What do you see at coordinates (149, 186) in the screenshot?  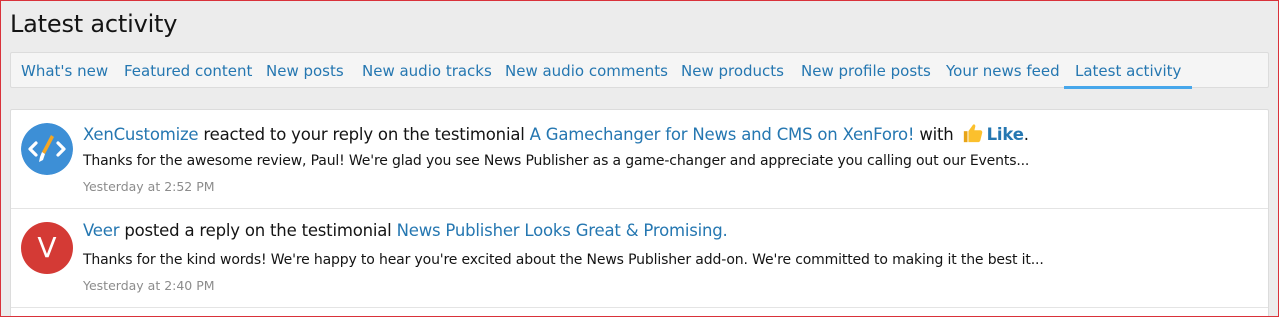 I see `timestamp: Yesterday at 2:52 PM` at bounding box center [149, 186].